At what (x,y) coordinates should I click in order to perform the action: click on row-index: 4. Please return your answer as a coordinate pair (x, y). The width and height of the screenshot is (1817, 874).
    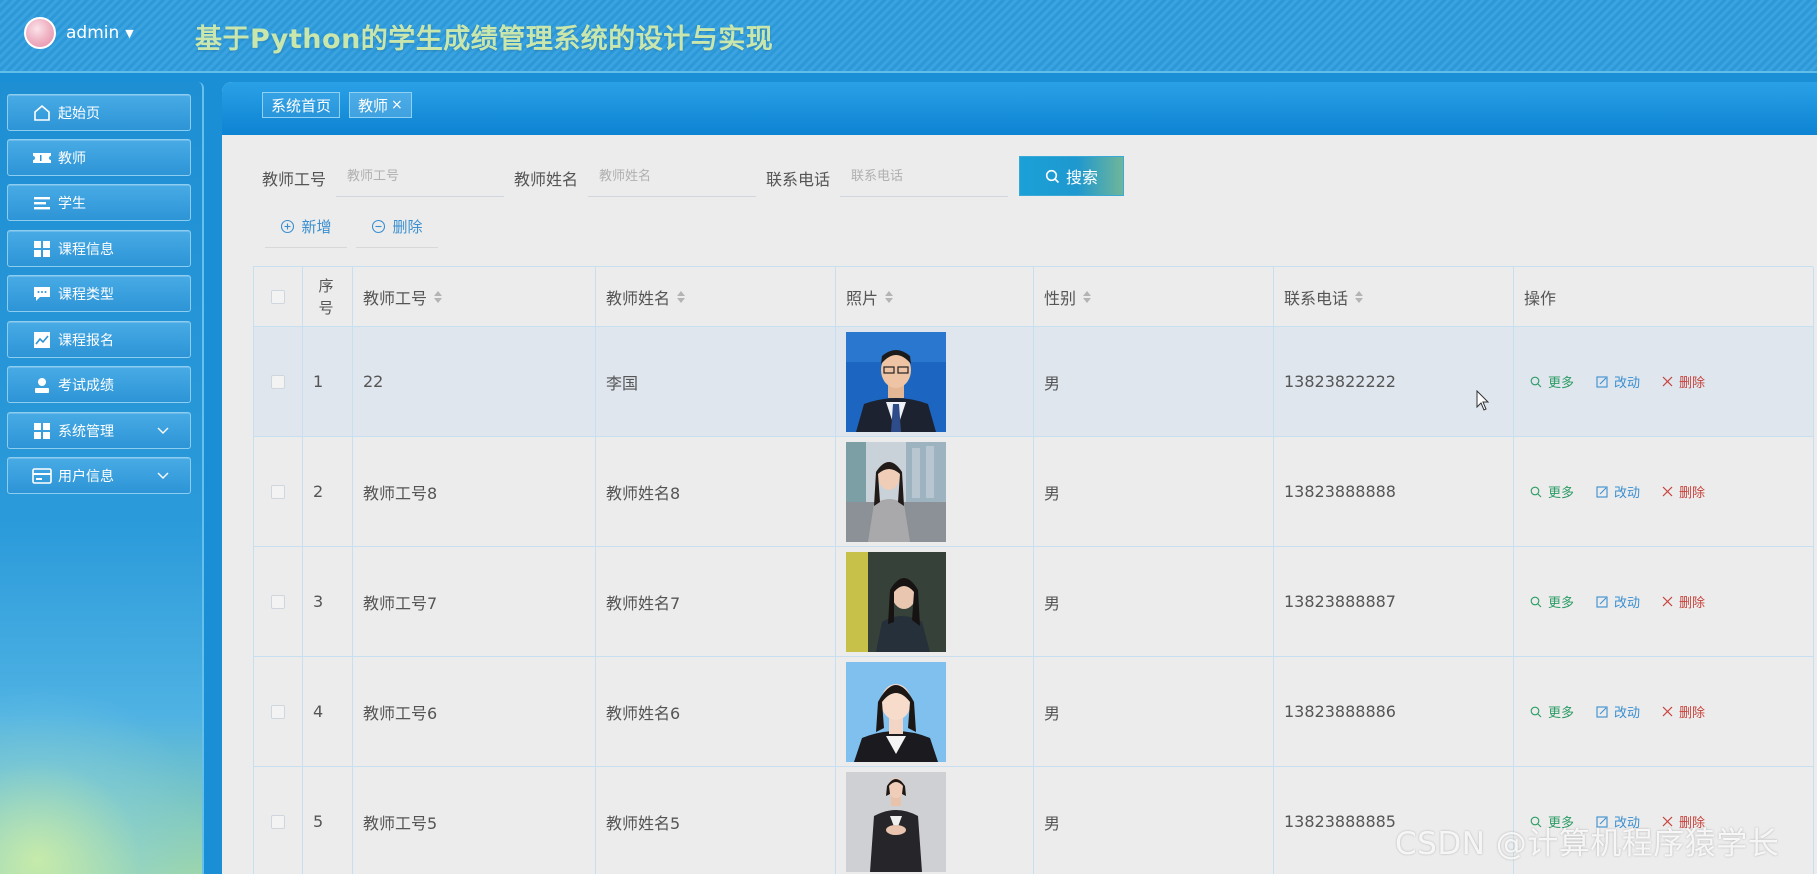
    Looking at the image, I should click on (328, 712).